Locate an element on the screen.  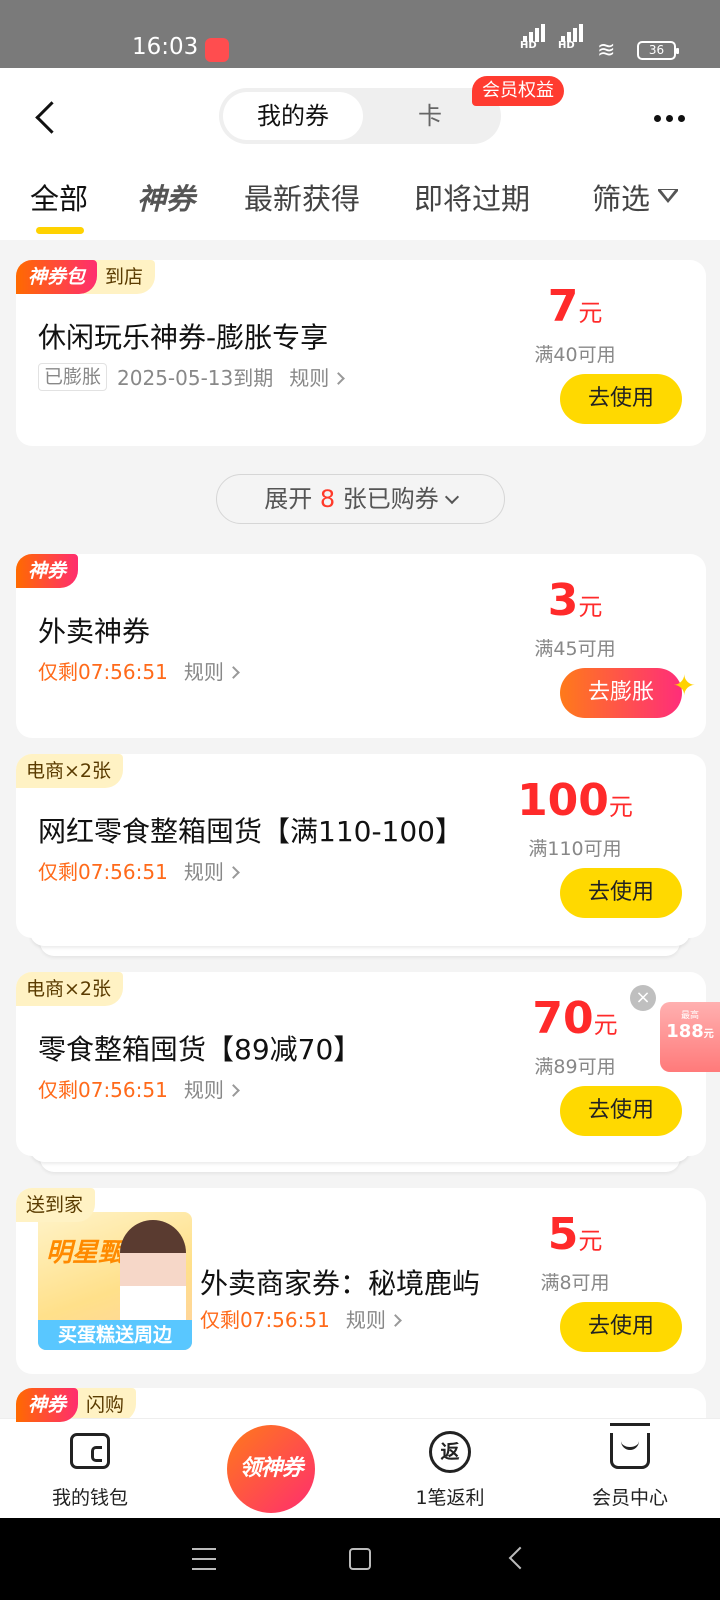
battery-icon: 36 is located at coordinates (658, 50).